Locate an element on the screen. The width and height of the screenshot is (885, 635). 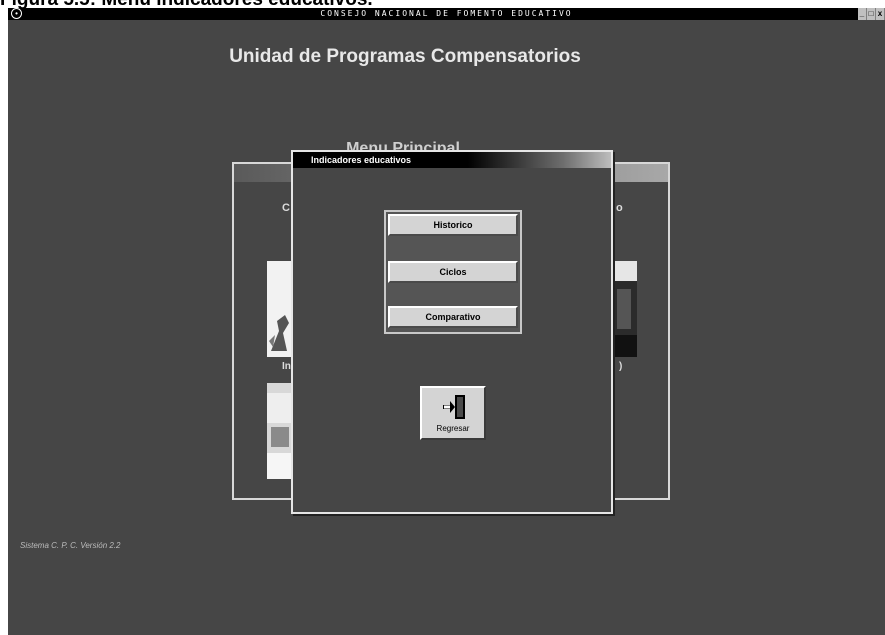
ciclos-button: Ciclos is located at coordinates (453, 272).